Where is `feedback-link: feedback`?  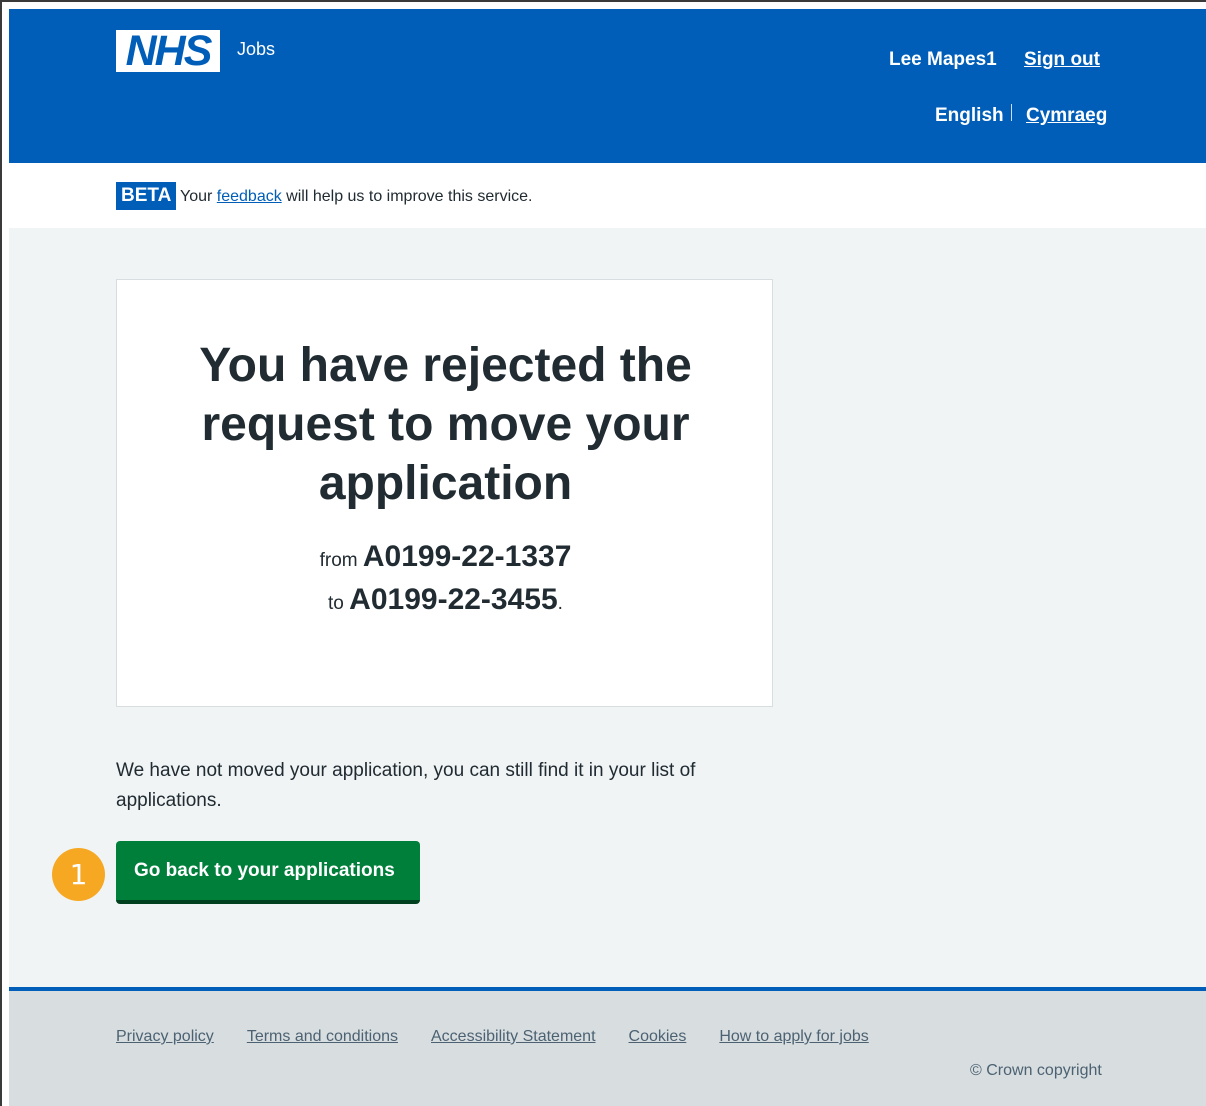 feedback-link: feedback is located at coordinates (249, 196).